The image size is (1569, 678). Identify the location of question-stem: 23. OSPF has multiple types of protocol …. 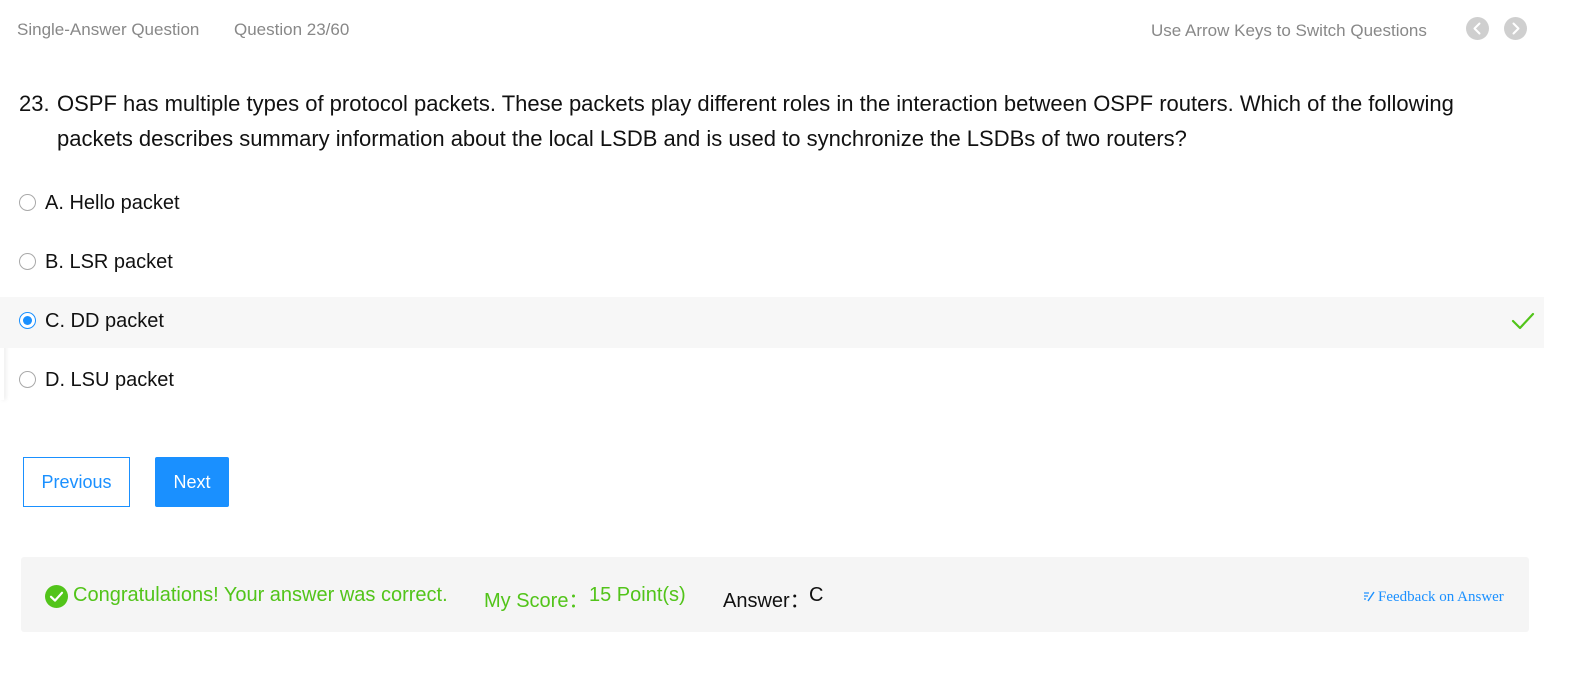
(764, 121).